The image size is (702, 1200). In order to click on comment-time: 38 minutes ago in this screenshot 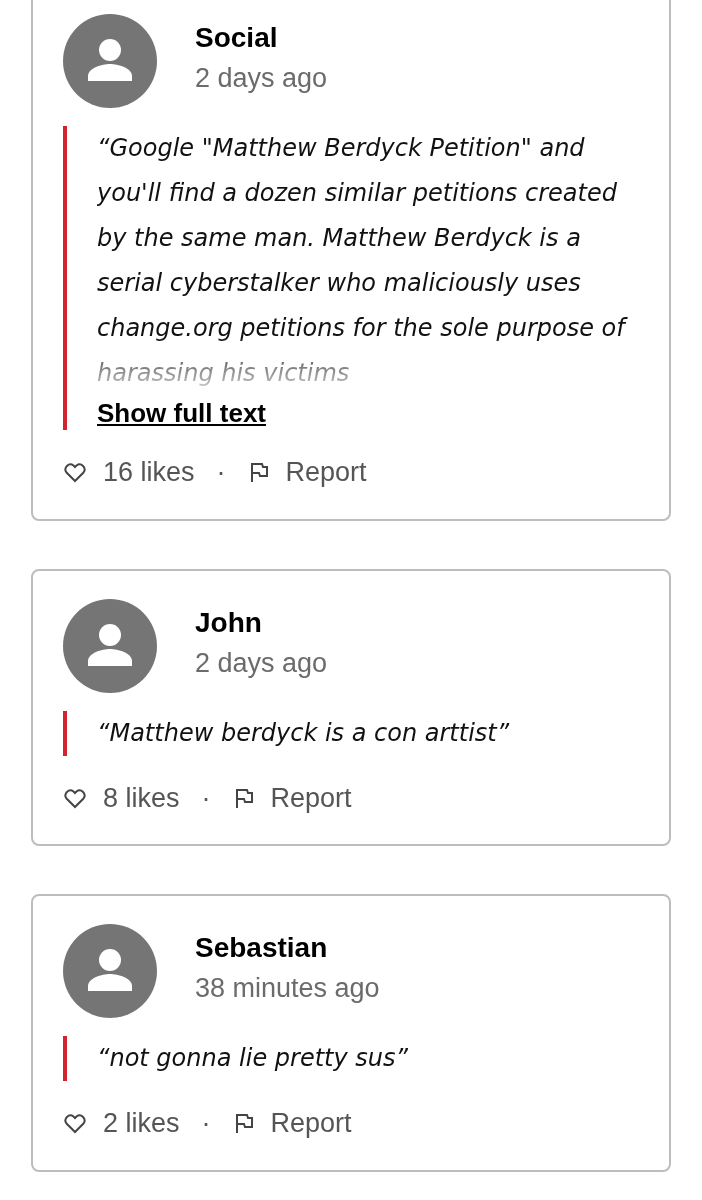, I will do `click(287, 988)`.